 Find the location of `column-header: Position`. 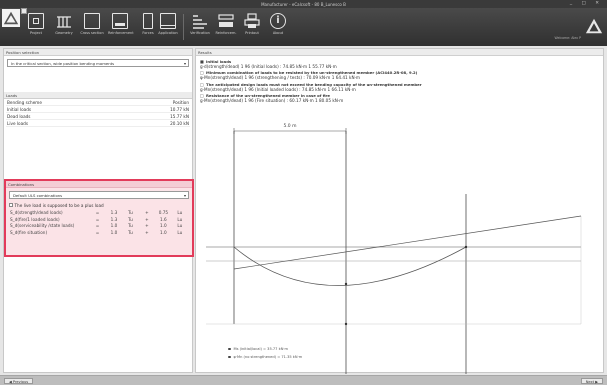

column-header: Position is located at coordinates (180, 102).